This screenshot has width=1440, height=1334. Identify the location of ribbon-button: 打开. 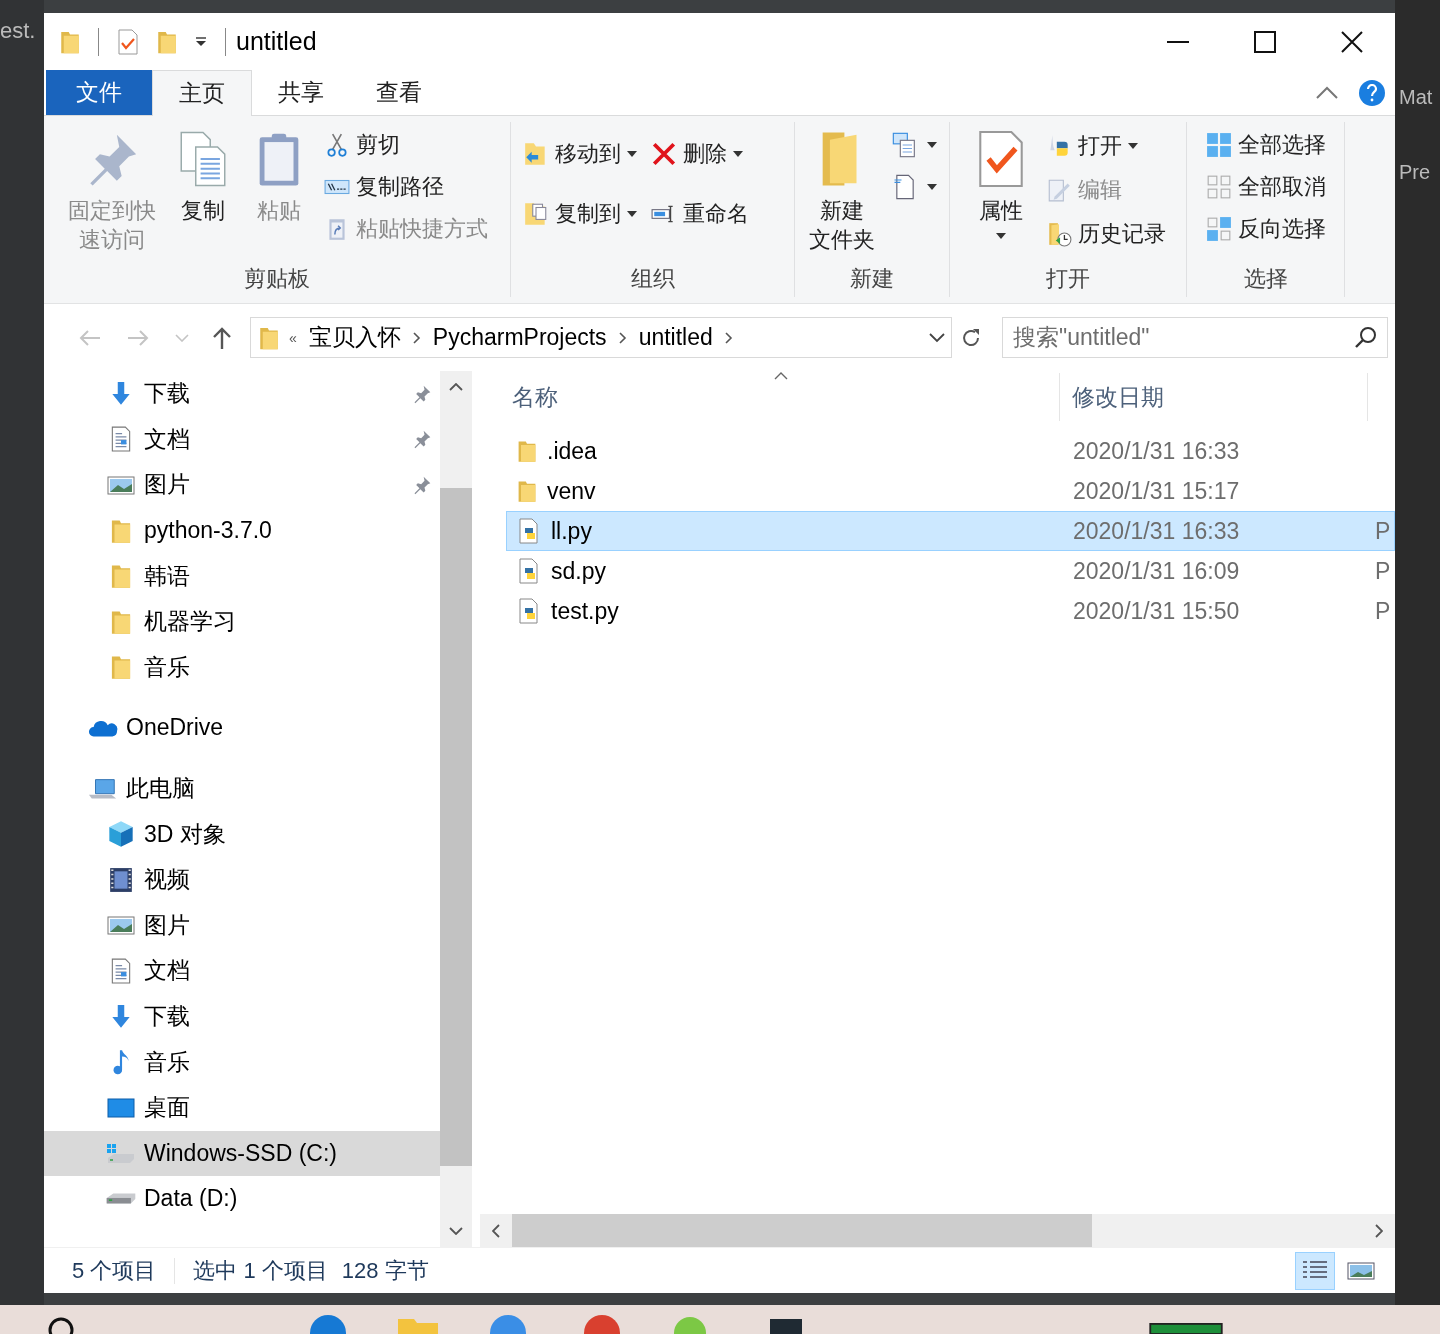
(1106, 146).